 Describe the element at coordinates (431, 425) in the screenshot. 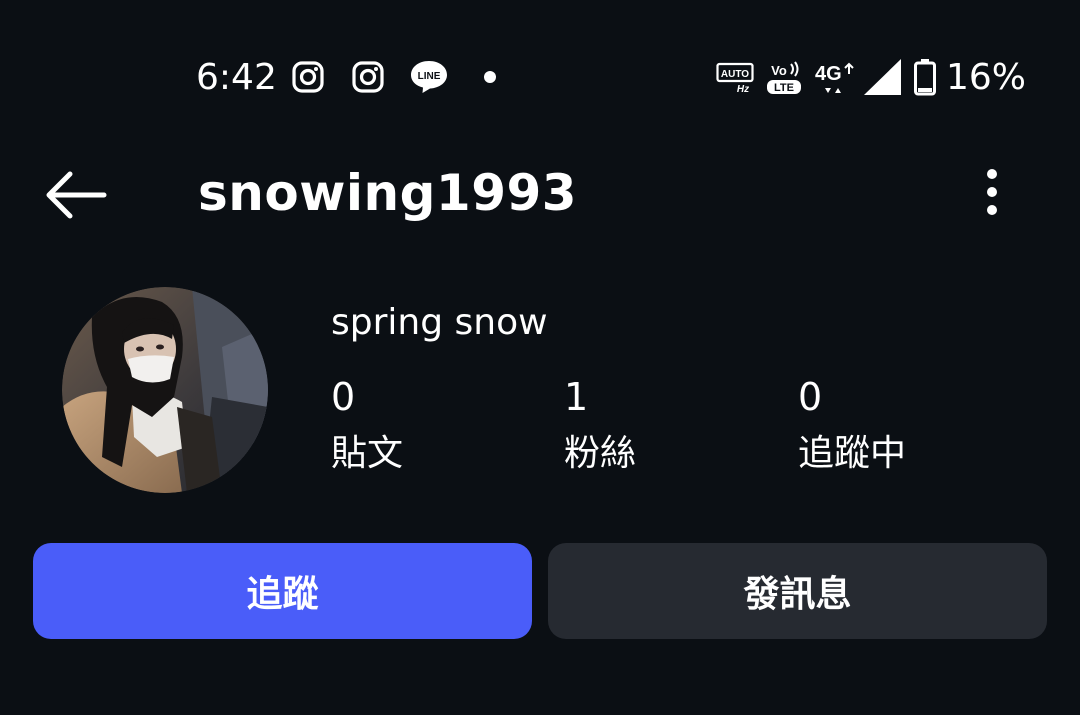

I see `stat-posts: 0 貼文` at that location.